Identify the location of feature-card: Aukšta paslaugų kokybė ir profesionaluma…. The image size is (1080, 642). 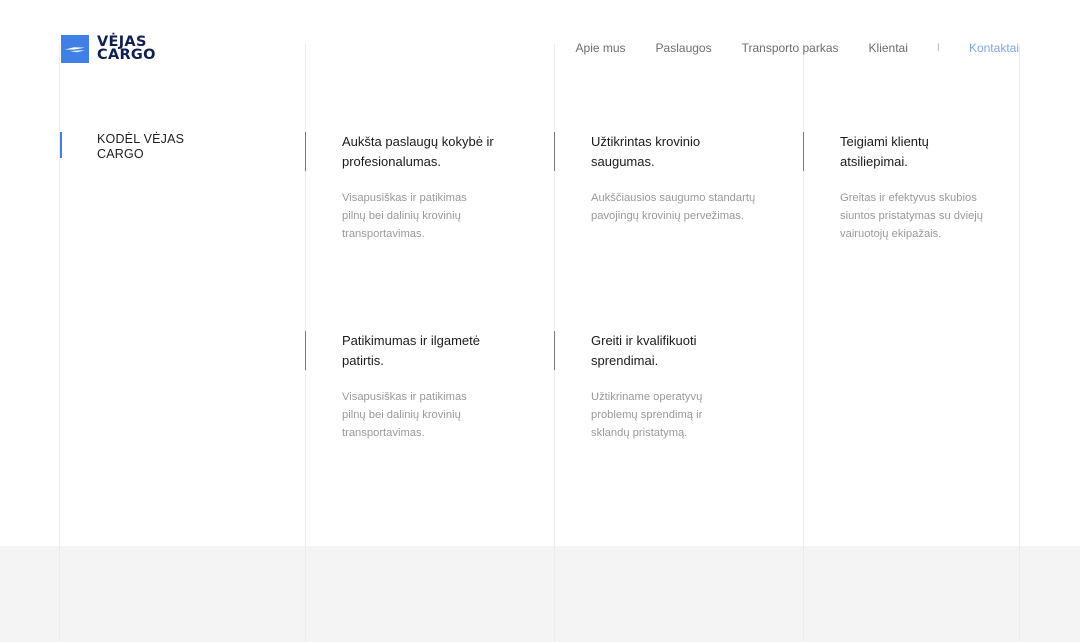
(423, 187).